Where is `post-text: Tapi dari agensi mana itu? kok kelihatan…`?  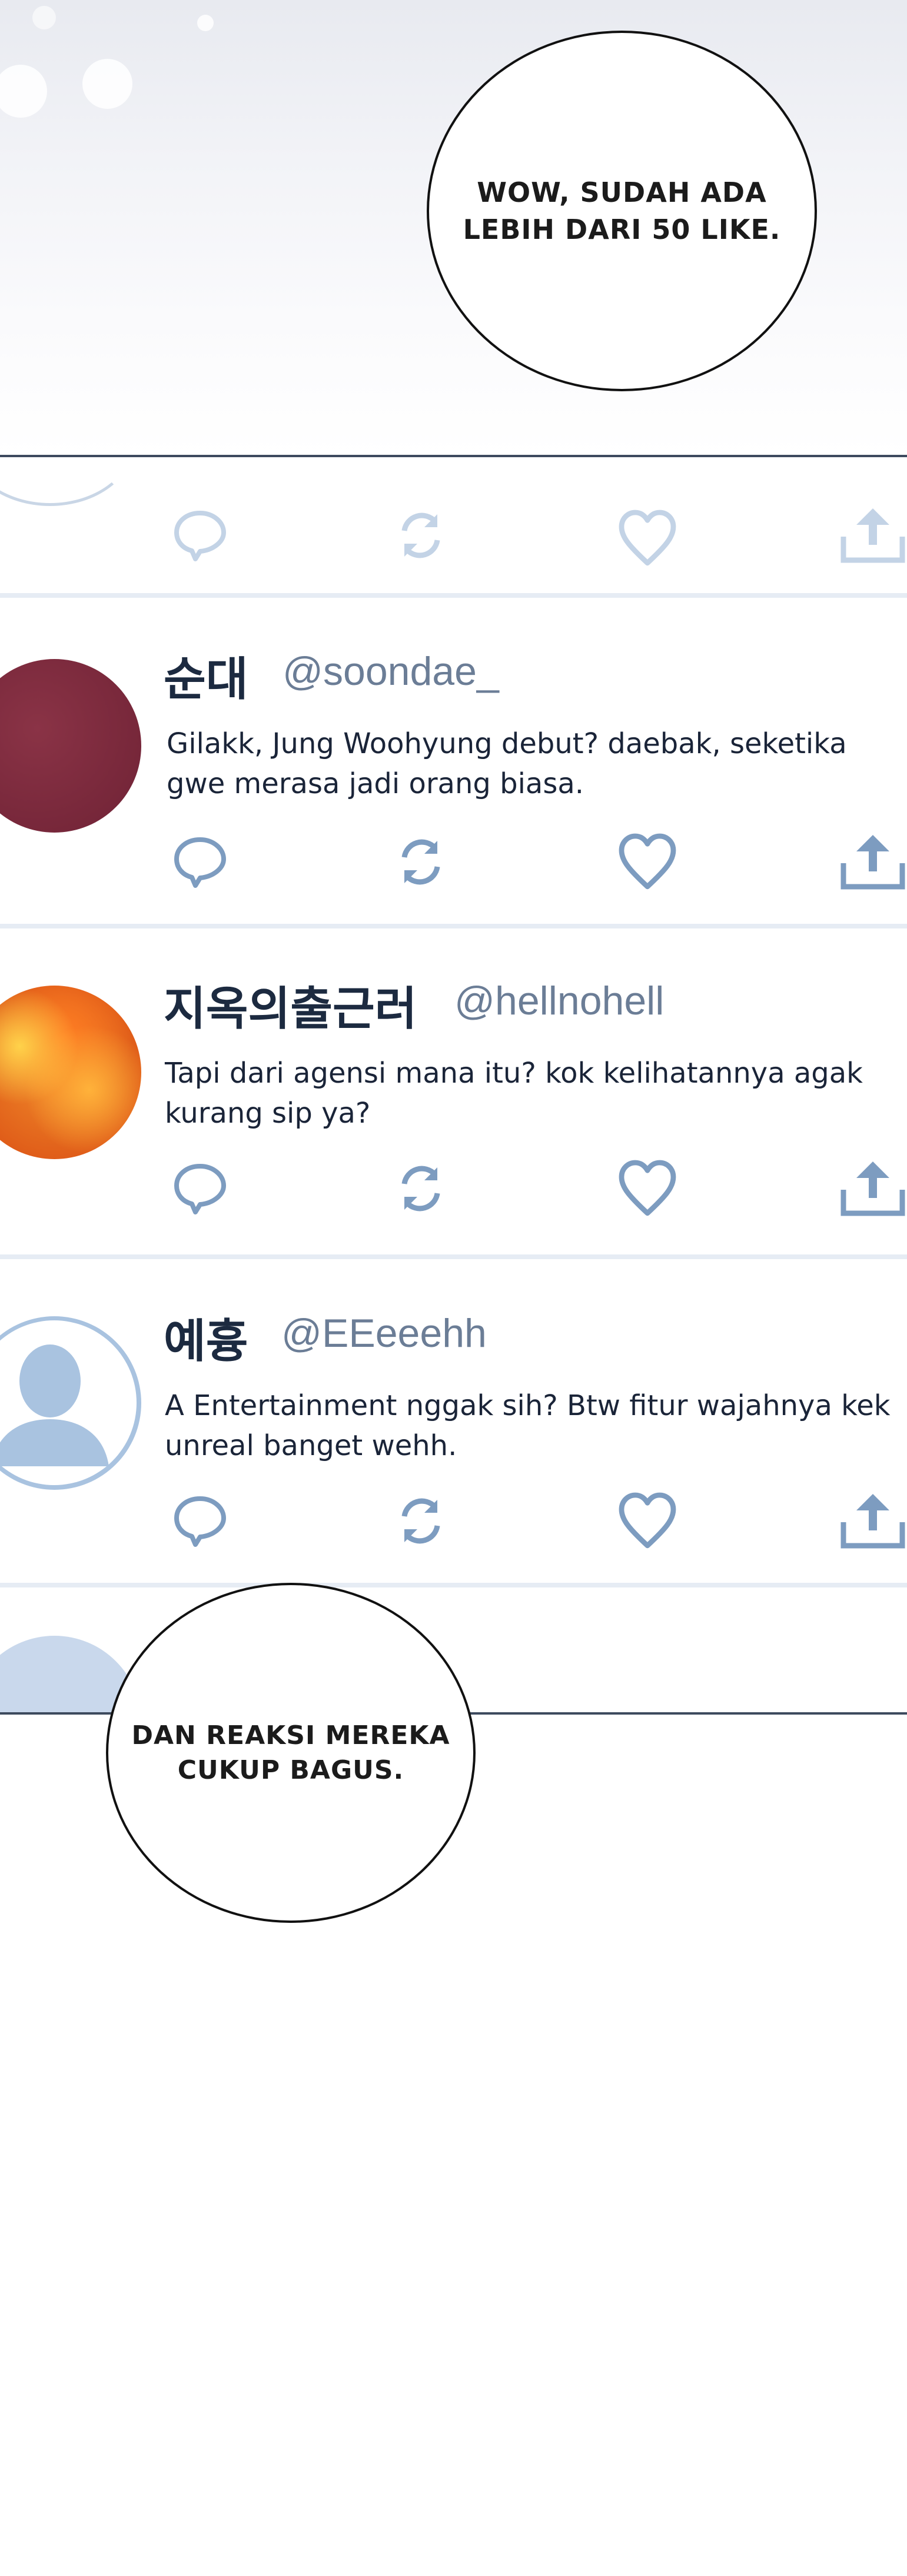
post-text: Tapi dari agensi mana itu? kok kelihatan… is located at coordinates (514, 1093).